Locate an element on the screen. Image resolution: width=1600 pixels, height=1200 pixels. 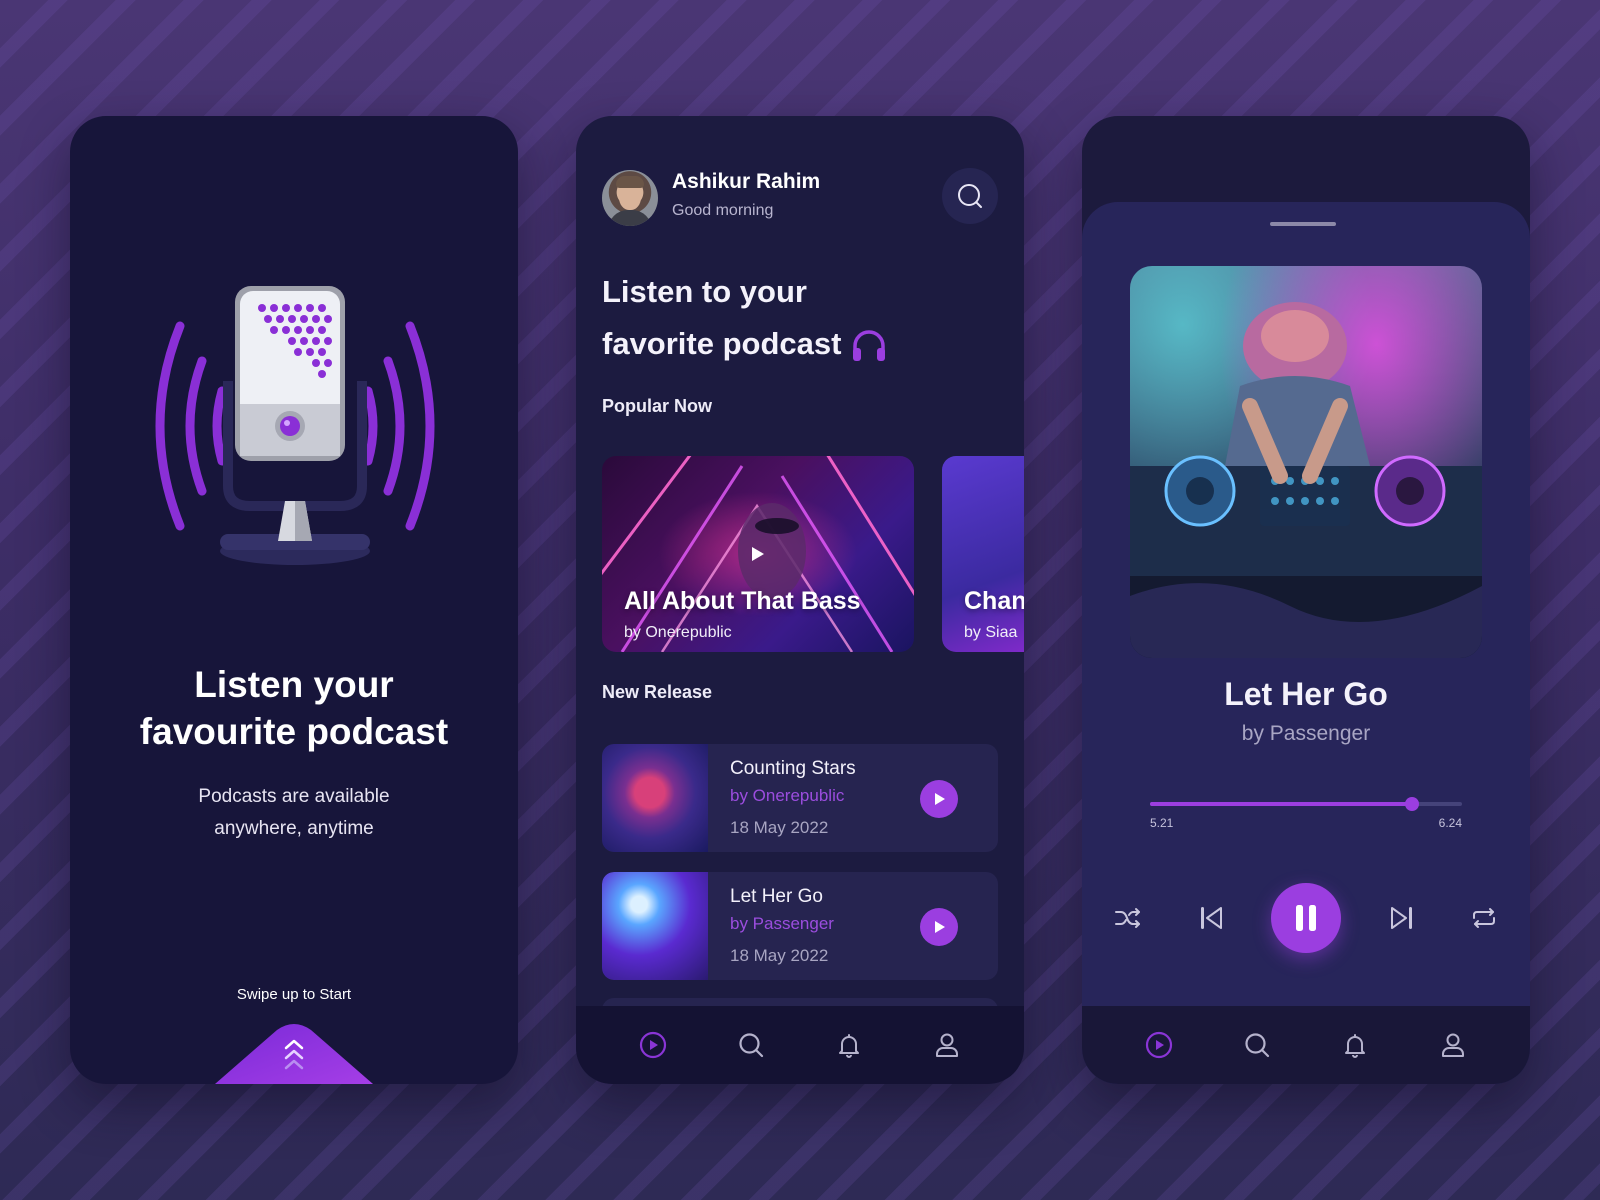
avatar is located at coordinates (630, 198).